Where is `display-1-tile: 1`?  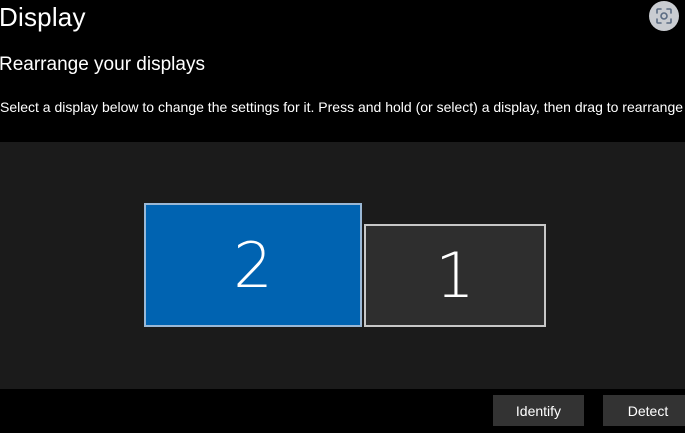 display-1-tile: 1 is located at coordinates (455, 275).